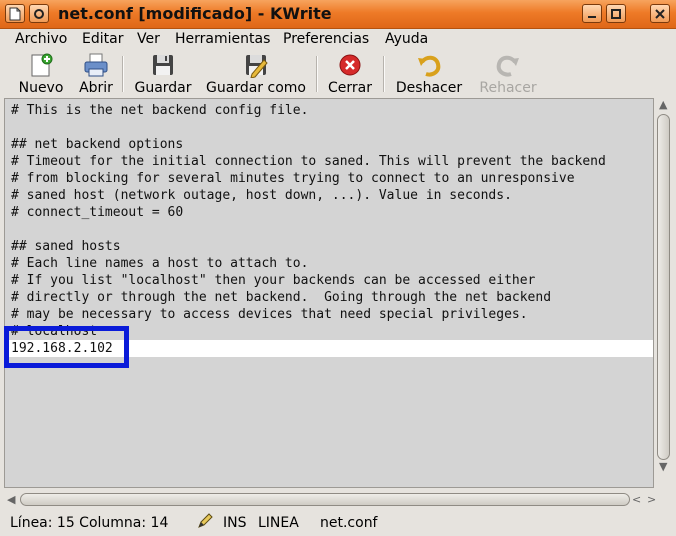 The image size is (676, 536). What do you see at coordinates (663, 287) in the screenshot?
I see `vertical-scroll-thumb` at bounding box center [663, 287].